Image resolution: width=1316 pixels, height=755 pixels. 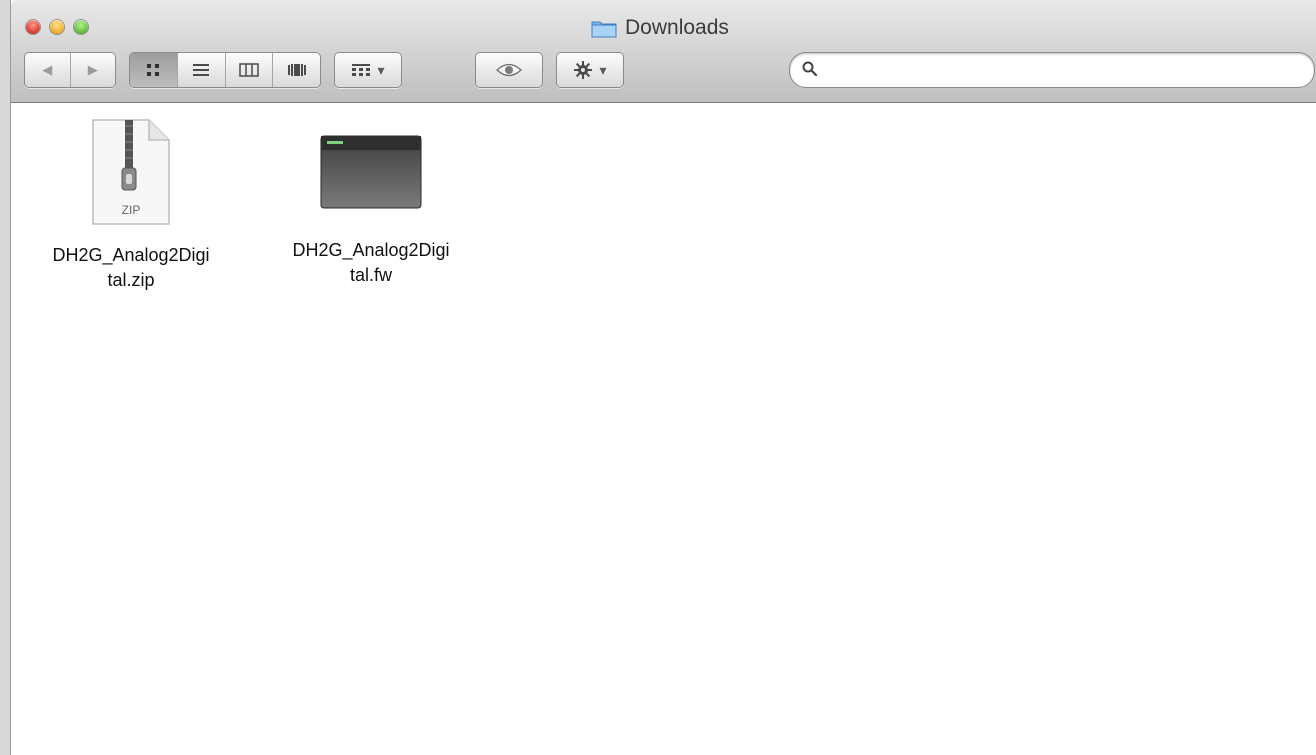 I want to click on coverflow-view-button, so click(x=296, y=70).